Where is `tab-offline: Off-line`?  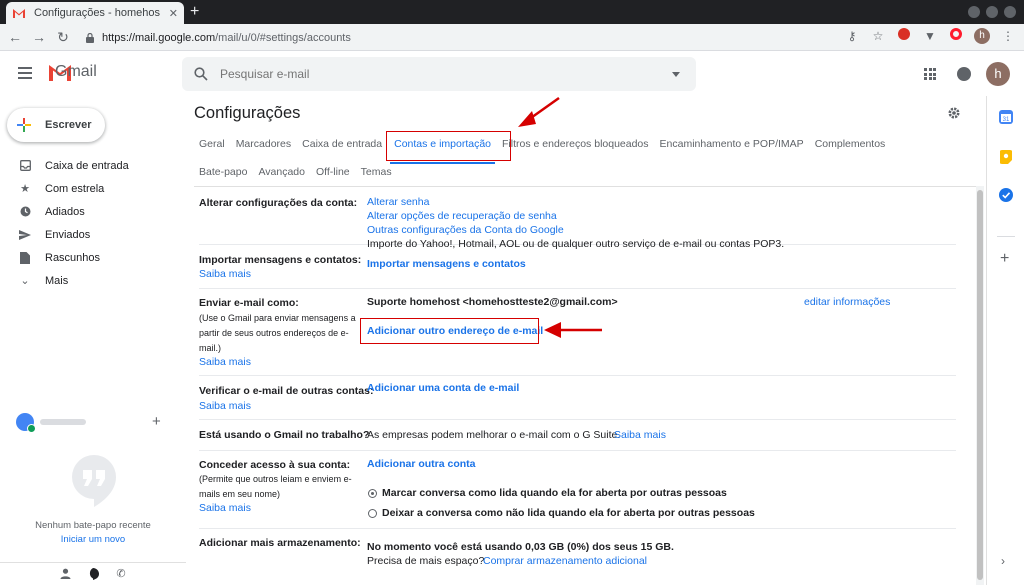
tab-offline: Off-line is located at coordinates (333, 172).